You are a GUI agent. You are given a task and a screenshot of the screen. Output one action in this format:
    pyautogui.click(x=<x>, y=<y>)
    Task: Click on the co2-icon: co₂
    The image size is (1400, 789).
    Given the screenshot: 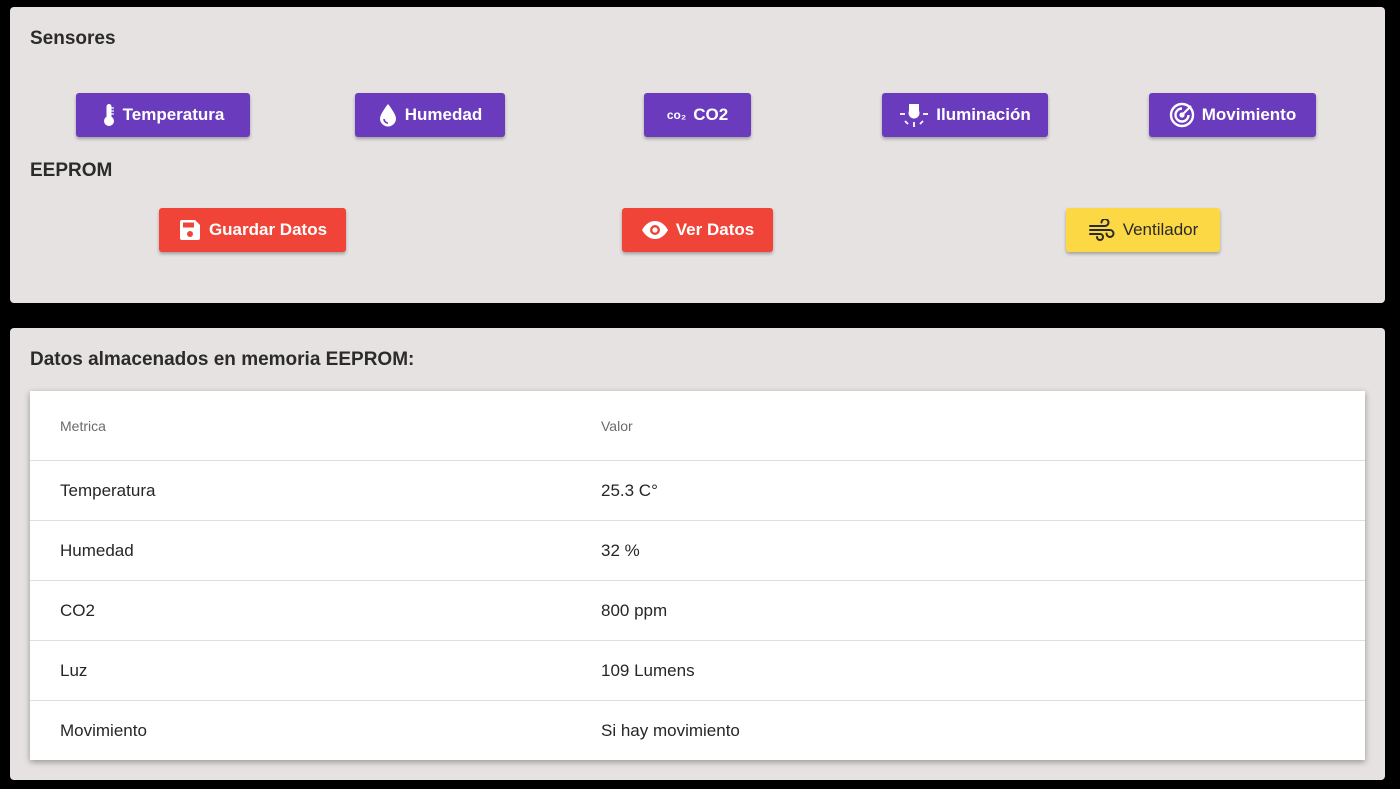 What is the action you would take?
    pyautogui.click(x=676, y=115)
    